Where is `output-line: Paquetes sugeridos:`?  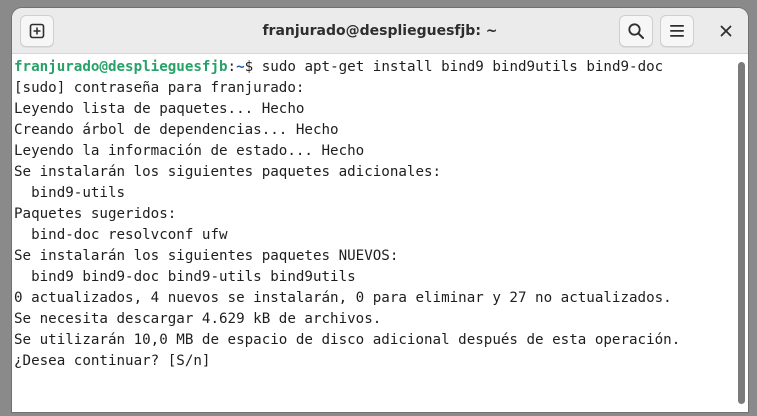 output-line: Paquetes sugeridos: is located at coordinates (95, 214).